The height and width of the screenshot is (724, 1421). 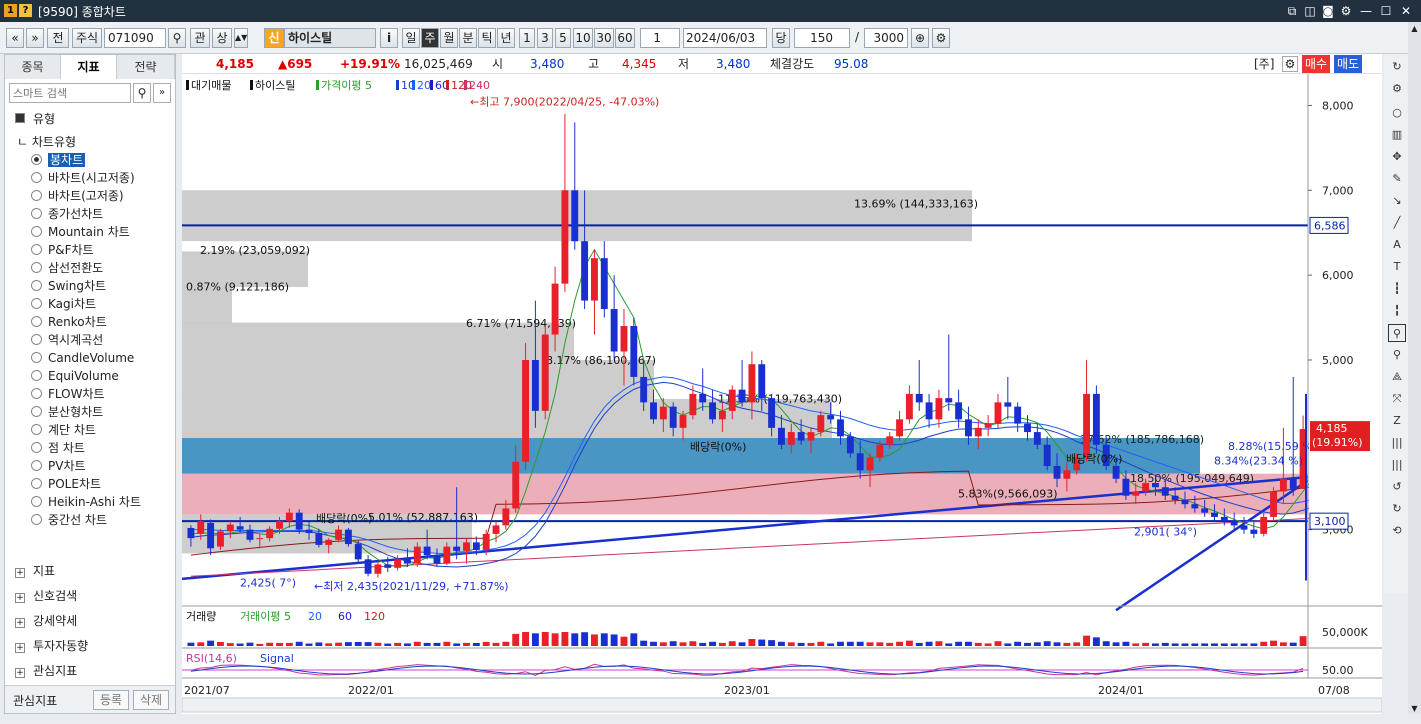 What do you see at coordinates (89, 67) in the screenshot?
I see `tab-indicator: 지표` at bounding box center [89, 67].